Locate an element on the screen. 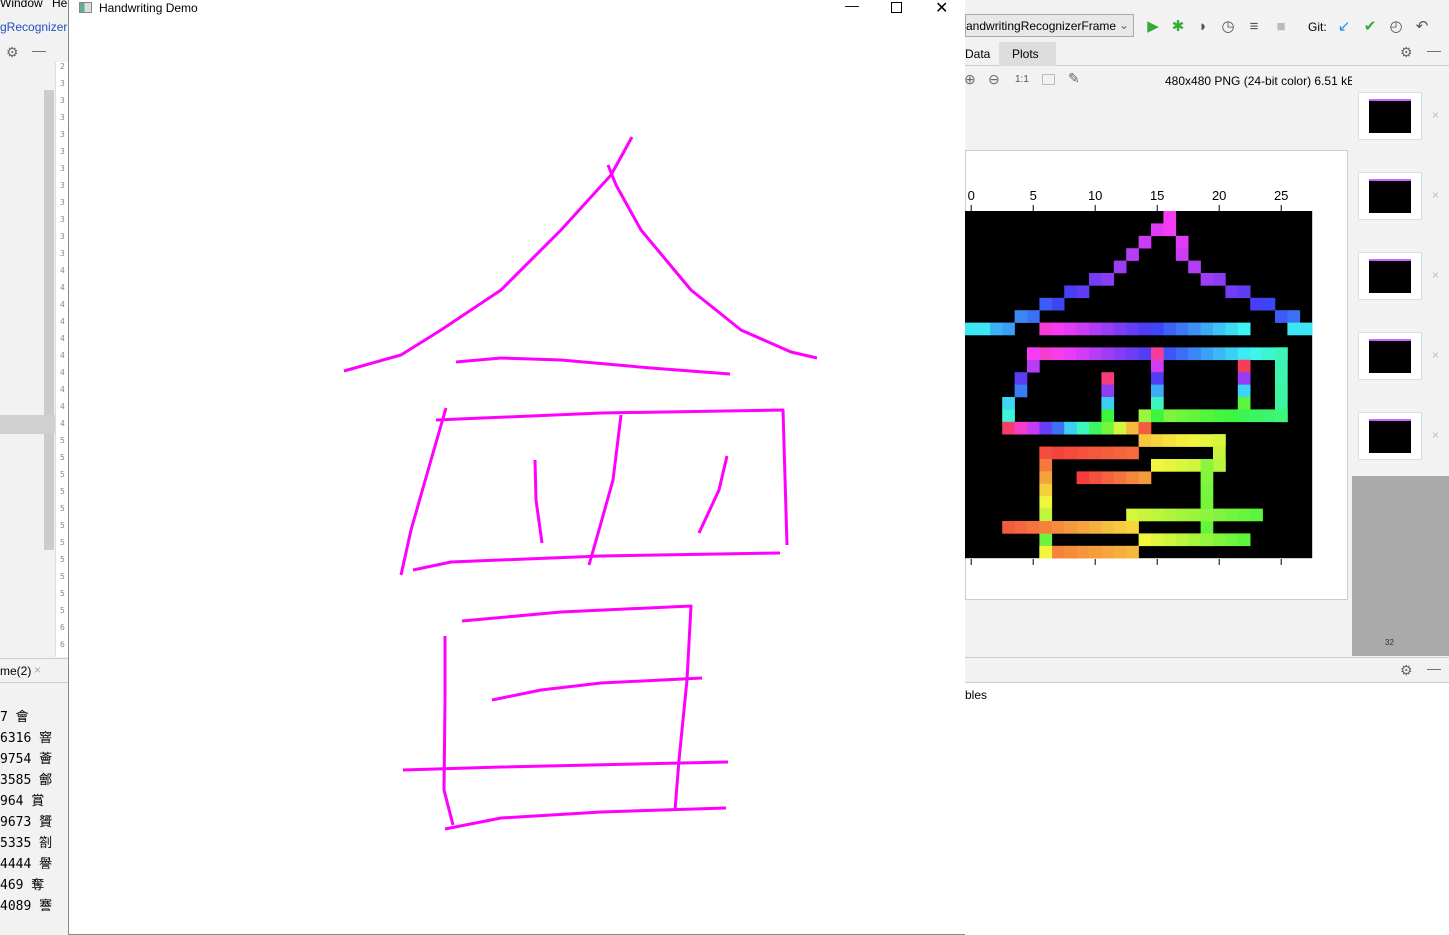 This screenshot has width=1449, height=935. thumb-count: 32 is located at coordinates (1389, 642).